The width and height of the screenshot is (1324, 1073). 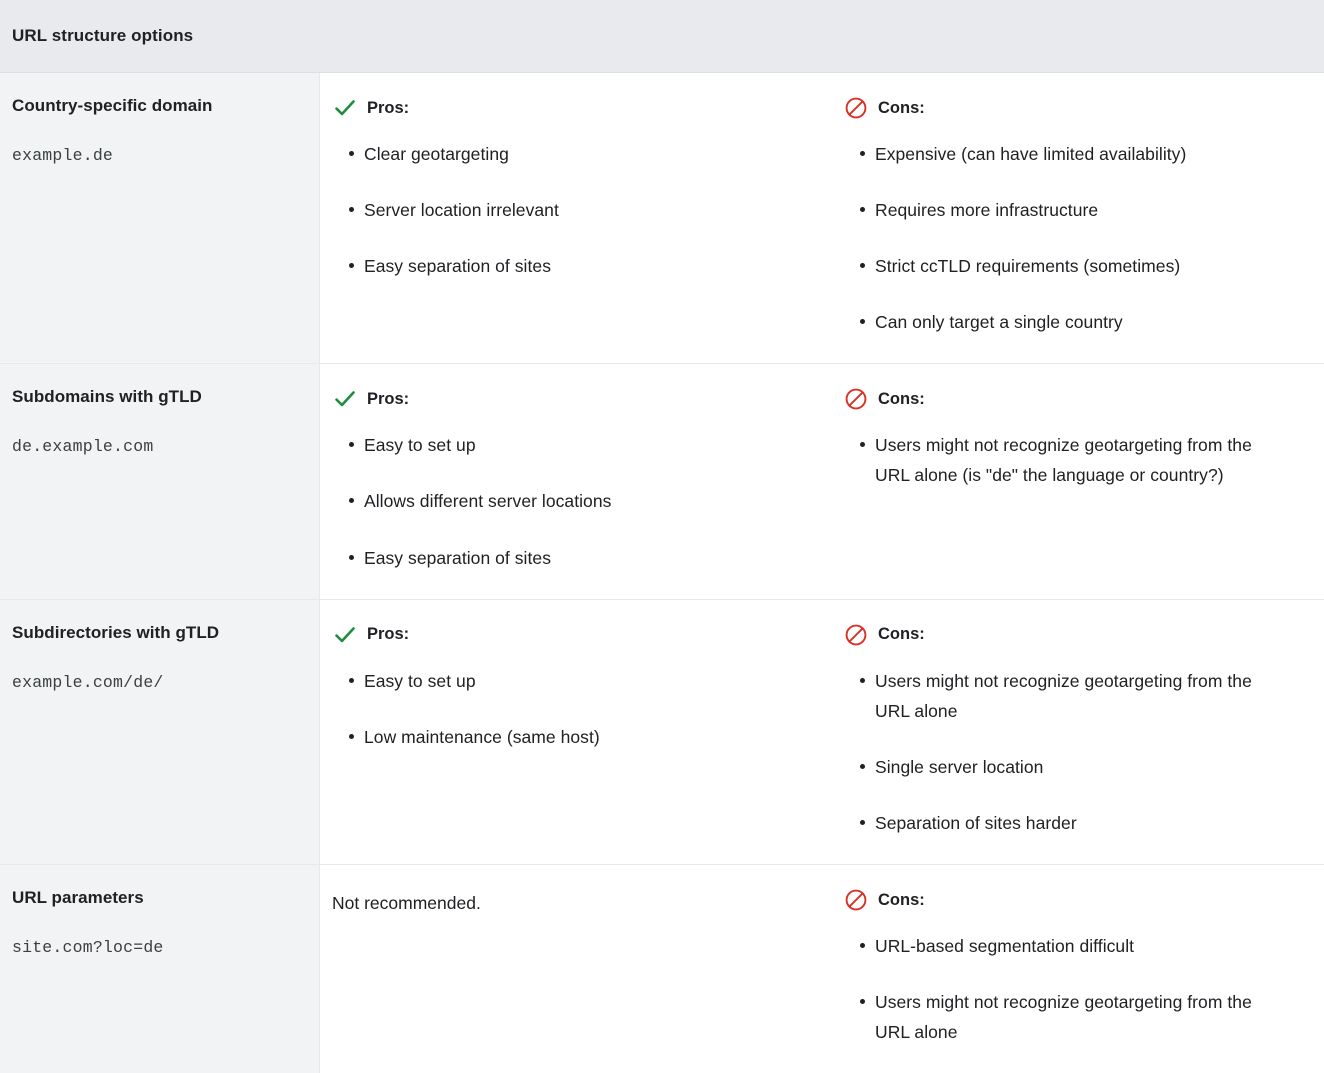 What do you see at coordinates (575, 969) in the screenshot?
I see `pros-cell: Not recommended.` at bounding box center [575, 969].